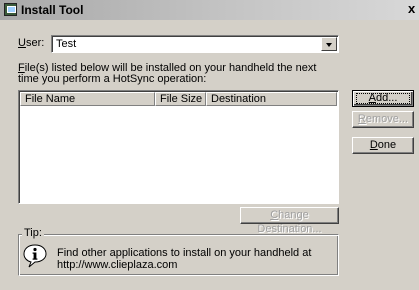  I want to click on user-combobox: Test, so click(195, 44).